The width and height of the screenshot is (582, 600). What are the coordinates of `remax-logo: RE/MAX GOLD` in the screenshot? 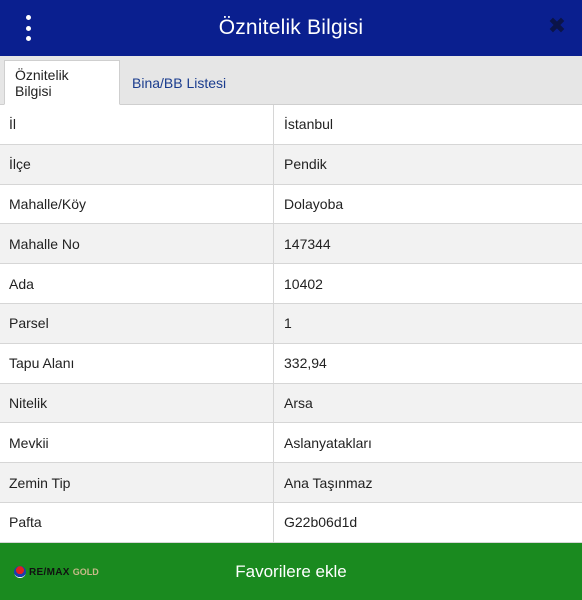 It's located at (56, 572).